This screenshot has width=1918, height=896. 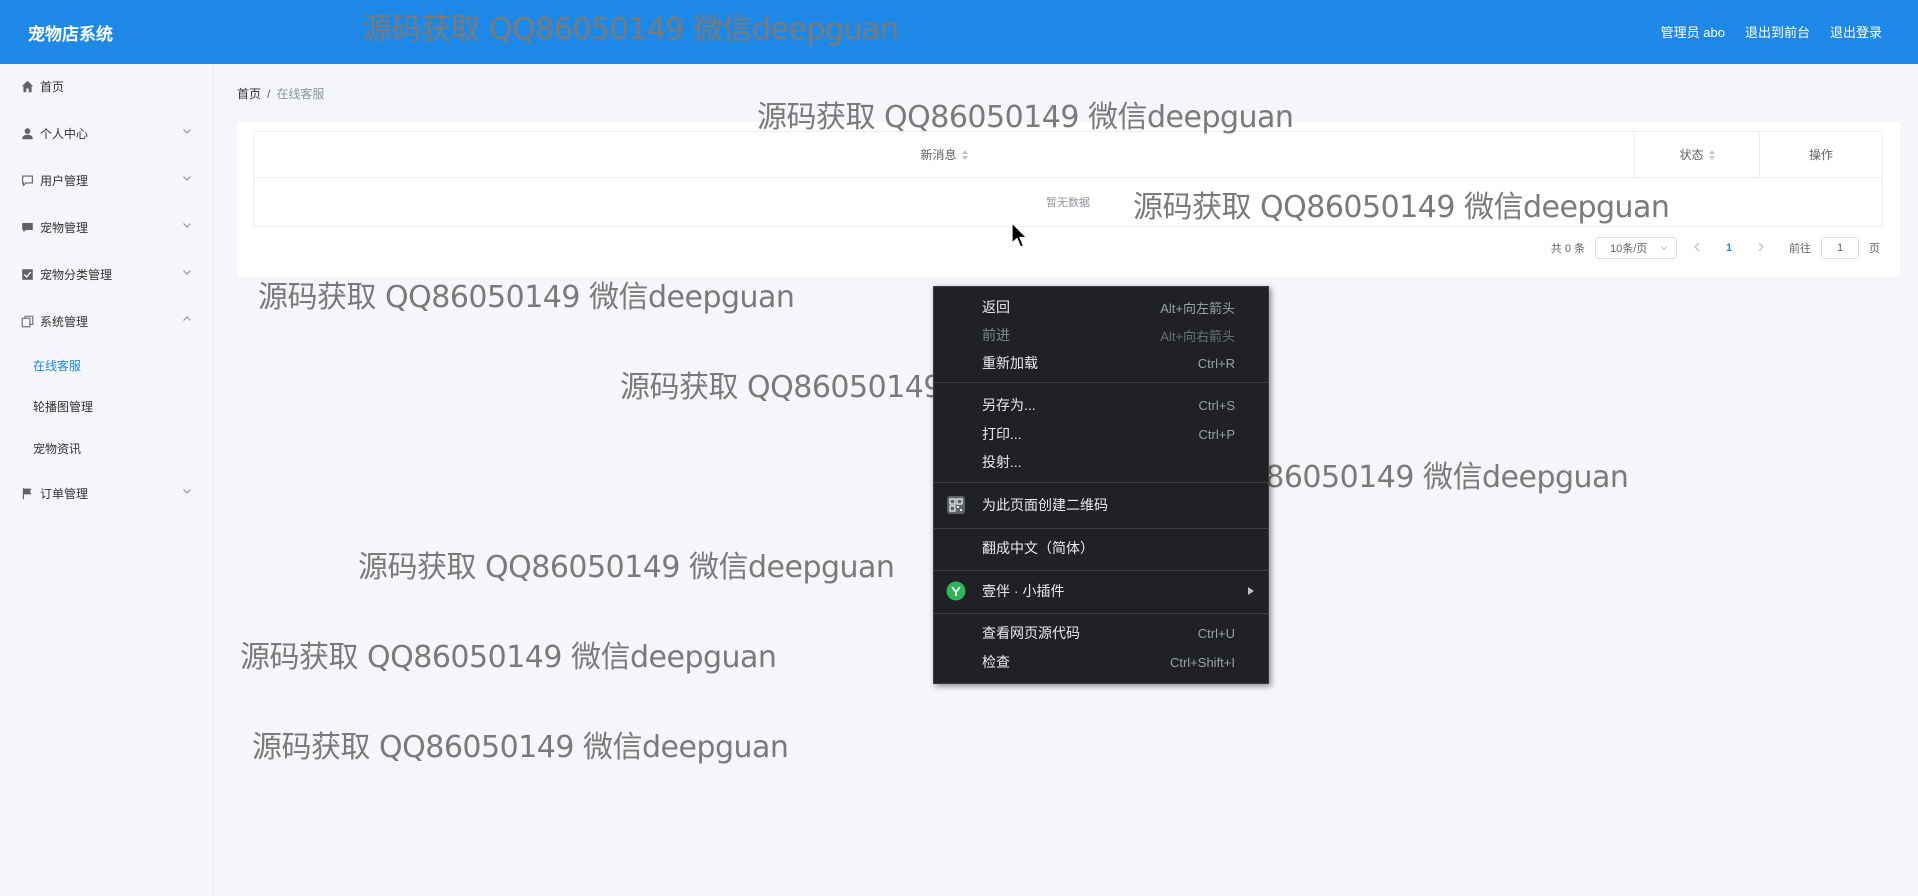 I want to click on qr-code-icon, so click(x=956, y=505).